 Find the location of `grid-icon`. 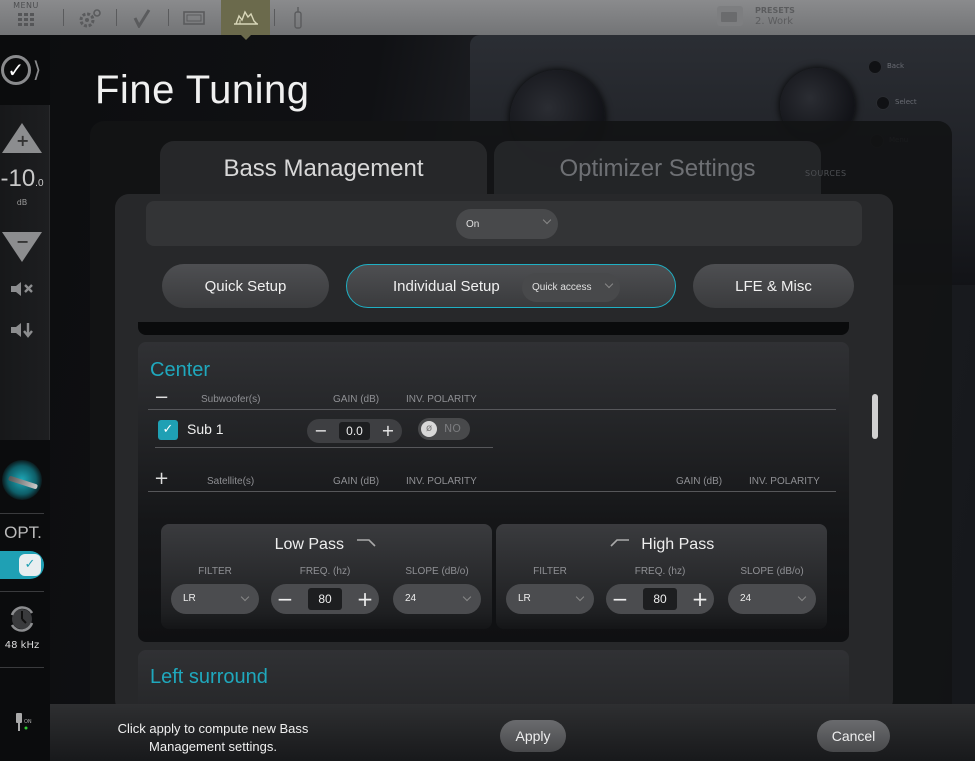

grid-icon is located at coordinates (26, 19).